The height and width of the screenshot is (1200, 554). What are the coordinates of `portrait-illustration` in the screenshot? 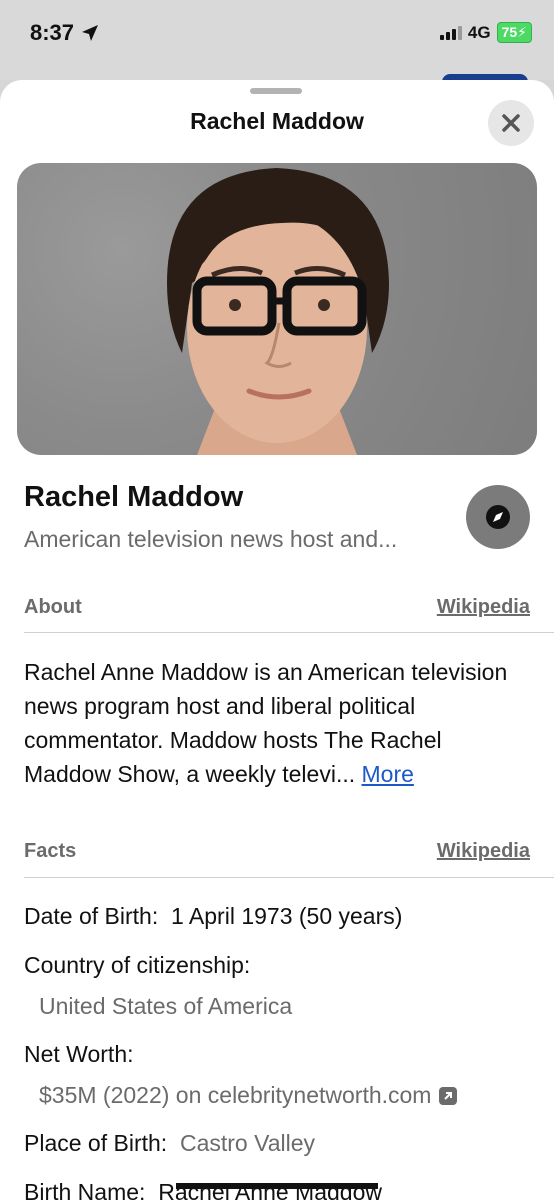 It's located at (278, 311).